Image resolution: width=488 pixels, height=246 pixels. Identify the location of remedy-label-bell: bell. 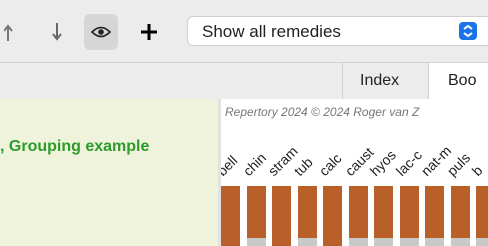
(230, 165).